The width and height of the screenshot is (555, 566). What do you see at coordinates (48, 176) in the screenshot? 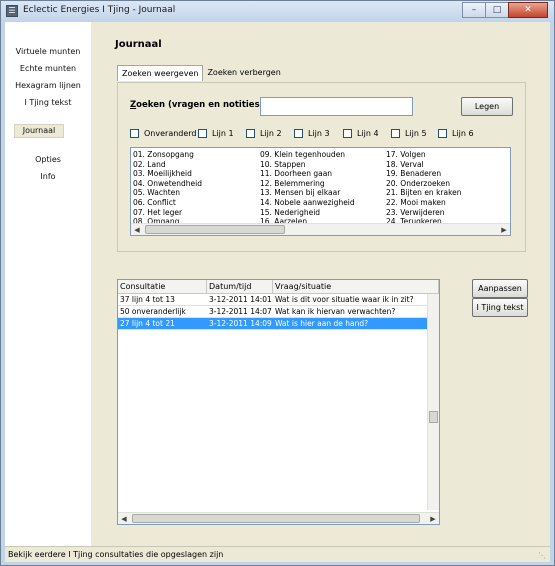
I see `sidebar-item-info: Info` at bounding box center [48, 176].